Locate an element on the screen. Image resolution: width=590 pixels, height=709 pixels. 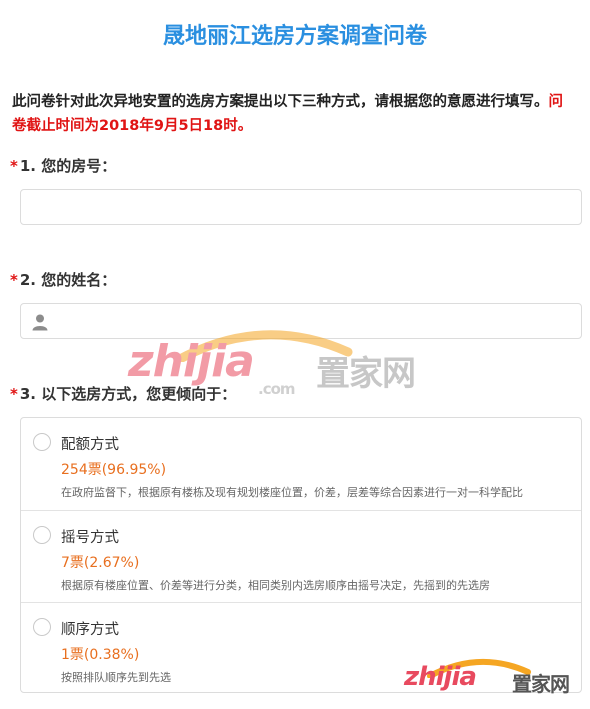
option-label: 配额方式 is located at coordinates (90, 445).